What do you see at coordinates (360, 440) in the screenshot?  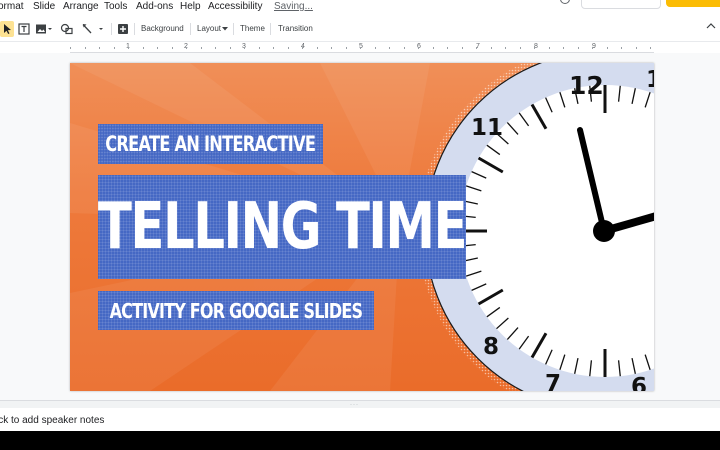 I see `os-taskbar` at bounding box center [360, 440].